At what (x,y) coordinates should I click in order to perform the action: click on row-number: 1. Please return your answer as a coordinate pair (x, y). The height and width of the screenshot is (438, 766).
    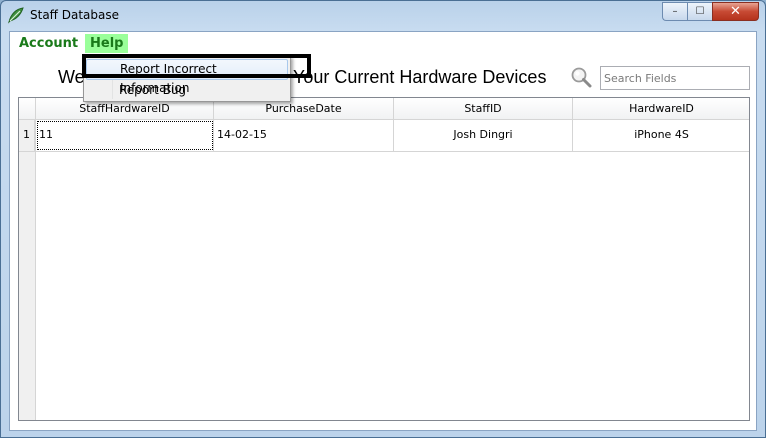
    Looking at the image, I should click on (27, 135).